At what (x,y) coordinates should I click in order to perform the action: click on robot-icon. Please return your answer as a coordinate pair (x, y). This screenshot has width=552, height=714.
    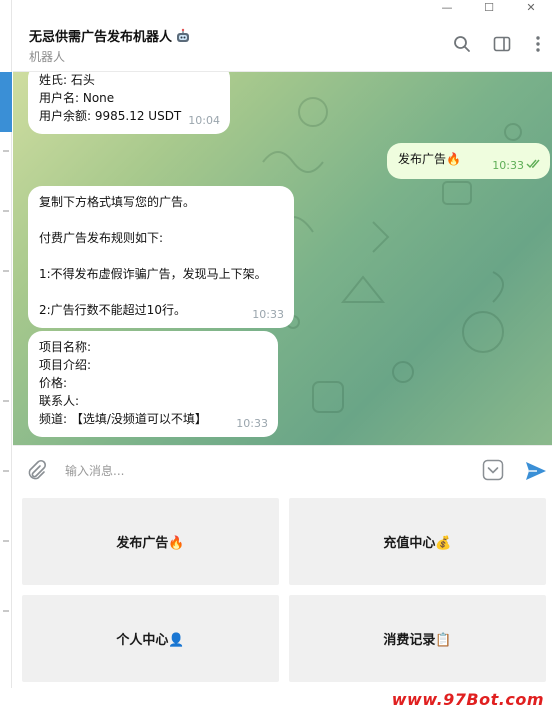
    Looking at the image, I should click on (183, 36).